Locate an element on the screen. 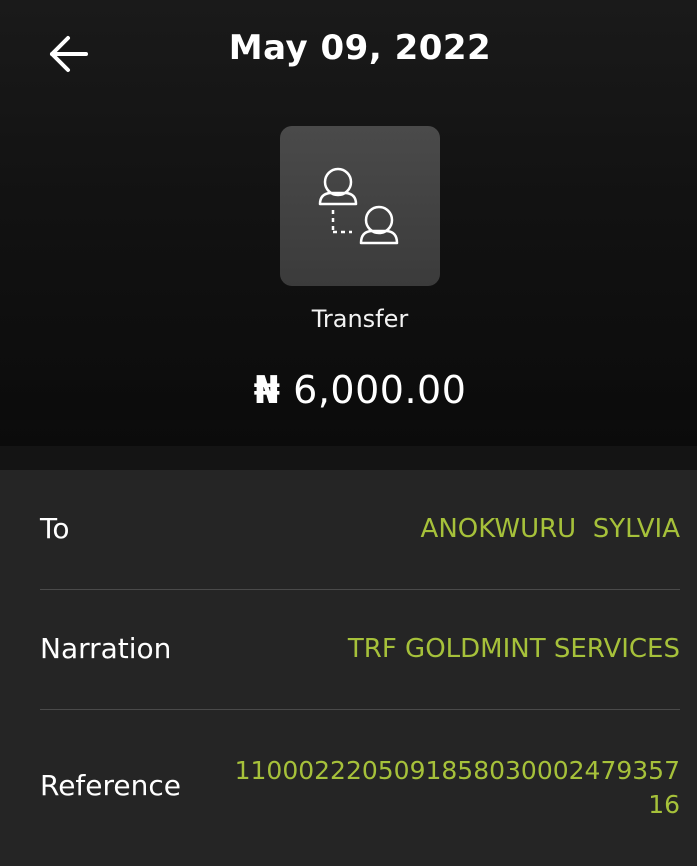 The height and width of the screenshot is (866, 697). detail-label: Narration is located at coordinates (106, 648).